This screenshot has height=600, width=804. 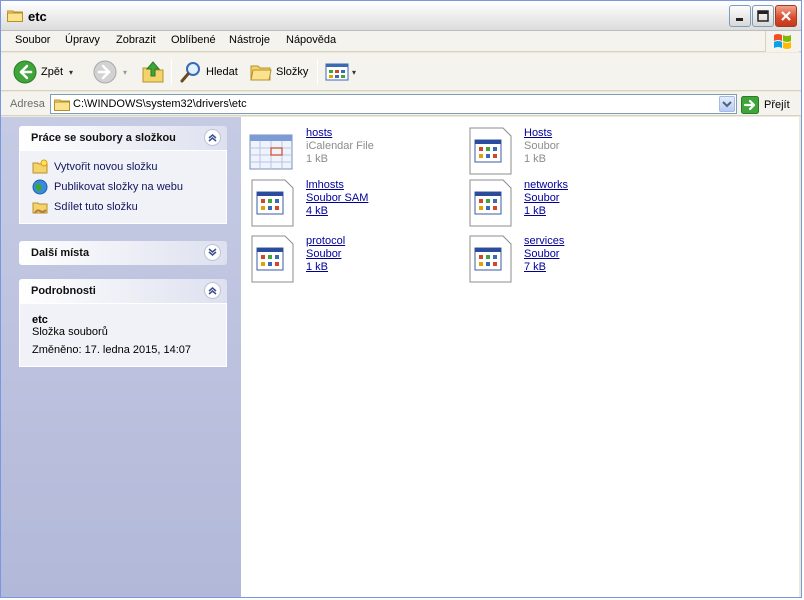 What do you see at coordinates (70, 332) in the screenshot?
I see `details-type: Složka souborů` at bounding box center [70, 332].